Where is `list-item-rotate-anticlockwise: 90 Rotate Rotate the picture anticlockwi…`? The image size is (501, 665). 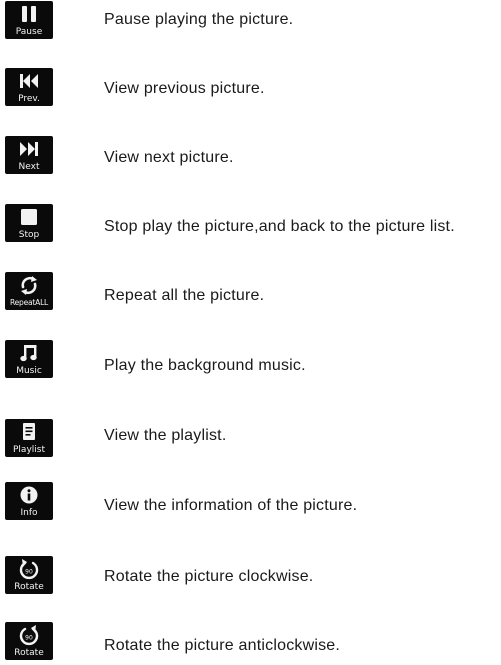
list-item-rotate-anticlockwise: 90 Rotate Rotate the picture anticlockwi… is located at coordinates (250, 642).